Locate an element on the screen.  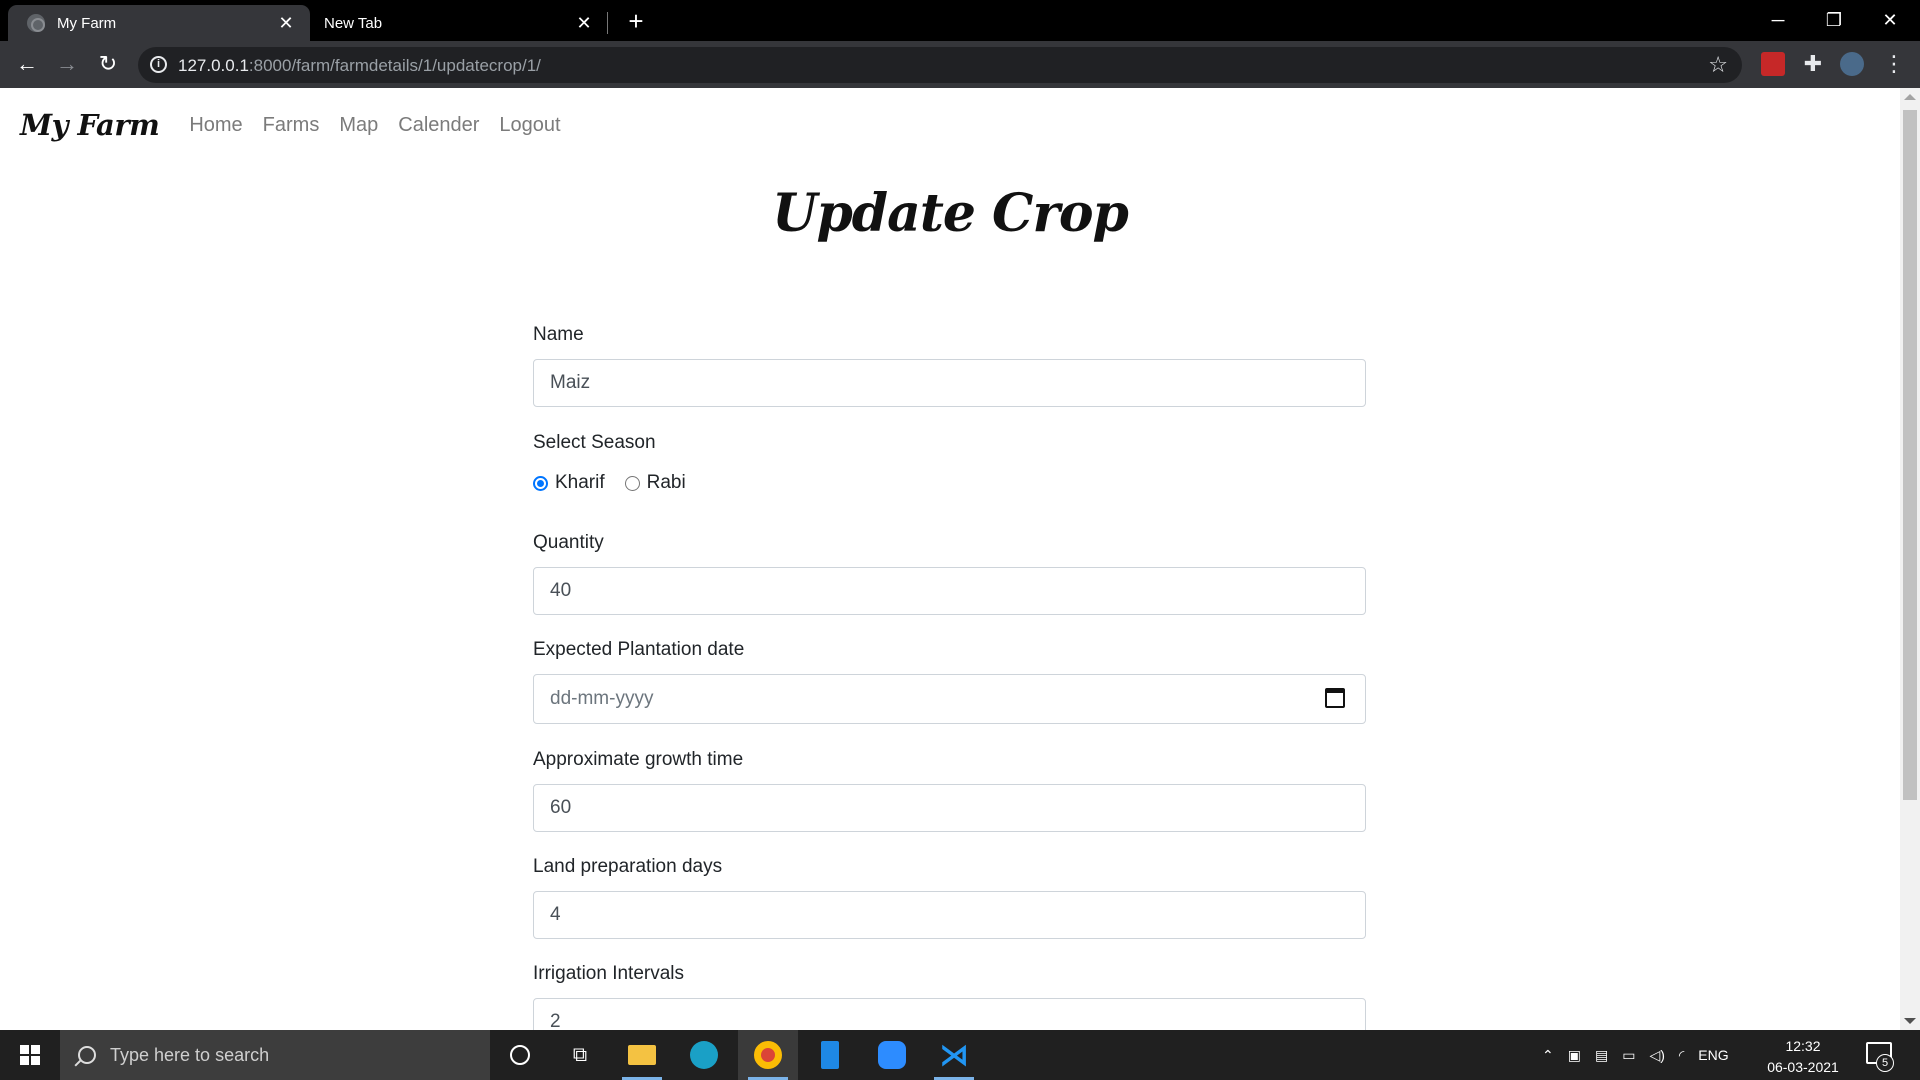
growth-time-input: 60 is located at coordinates (949, 808).